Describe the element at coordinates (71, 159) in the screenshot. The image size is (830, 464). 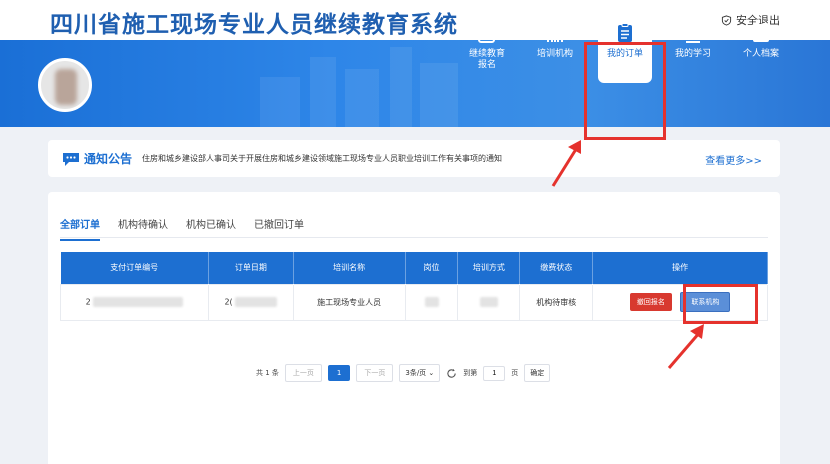
I see `chat-bubble-icon` at that location.